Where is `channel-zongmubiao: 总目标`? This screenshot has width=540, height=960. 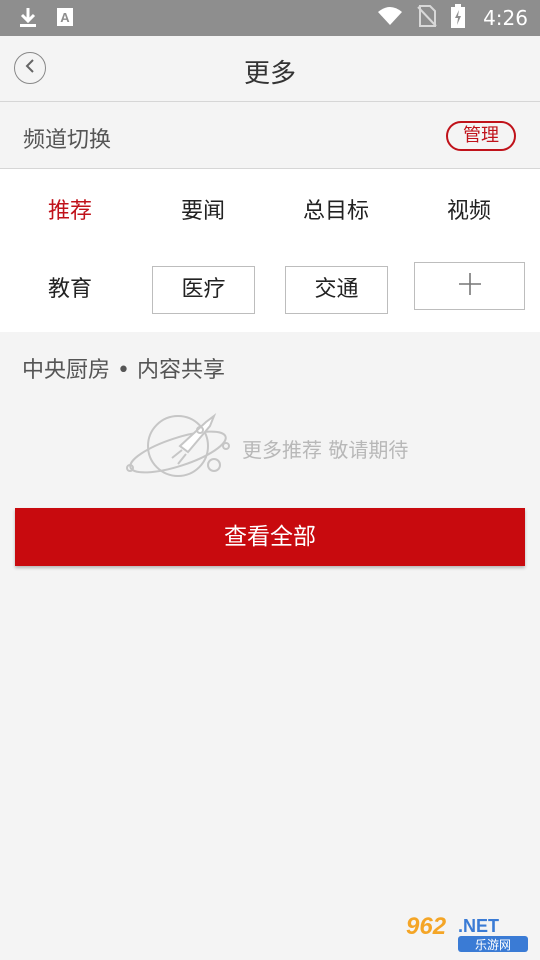 channel-zongmubiao: 总目标 is located at coordinates (336, 212).